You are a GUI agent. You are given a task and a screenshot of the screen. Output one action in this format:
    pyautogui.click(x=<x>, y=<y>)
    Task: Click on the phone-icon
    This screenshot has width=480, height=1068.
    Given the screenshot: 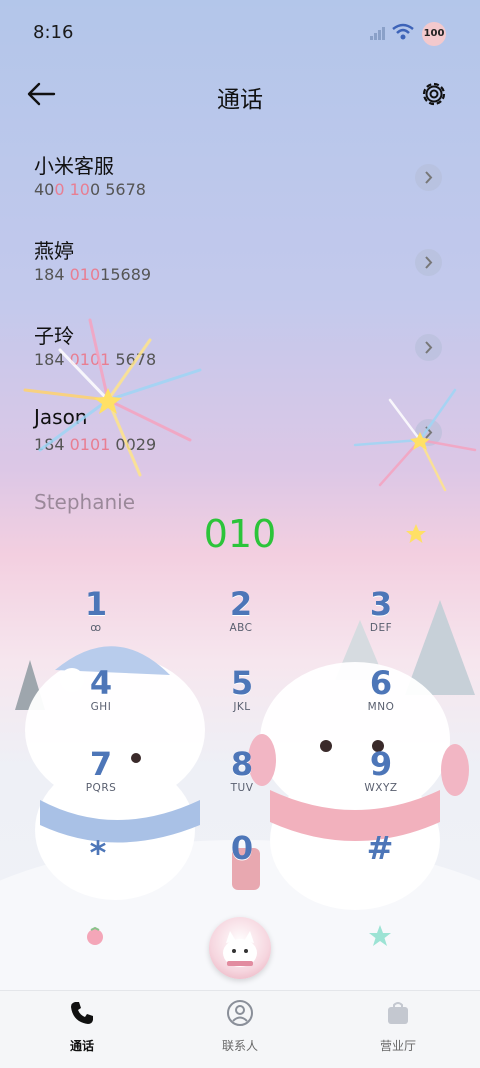 What is the action you would take?
    pyautogui.click(x=82, y=1013)
    